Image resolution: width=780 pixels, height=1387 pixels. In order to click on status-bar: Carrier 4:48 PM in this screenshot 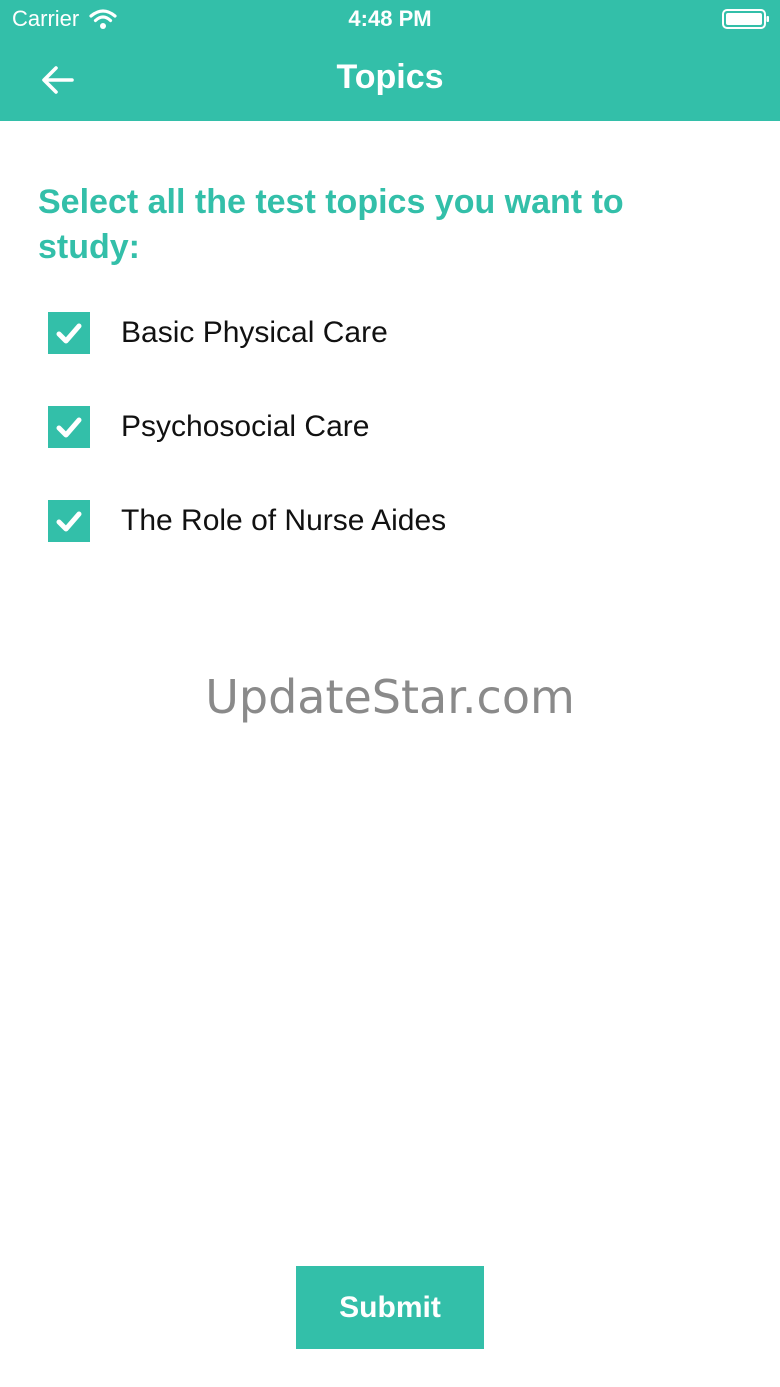, I will do `click(390, 20)`.